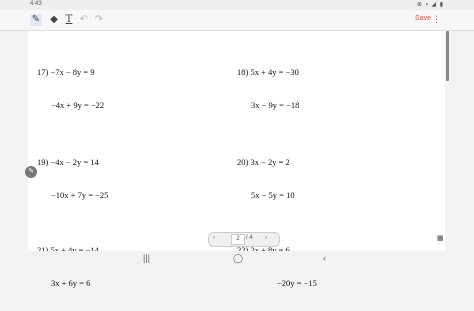 This screenshot has height=311, width=474. Describe the element at coordinates (436, 19) in the screenshot. I see `more-vert-icon: ⋮` at that location.